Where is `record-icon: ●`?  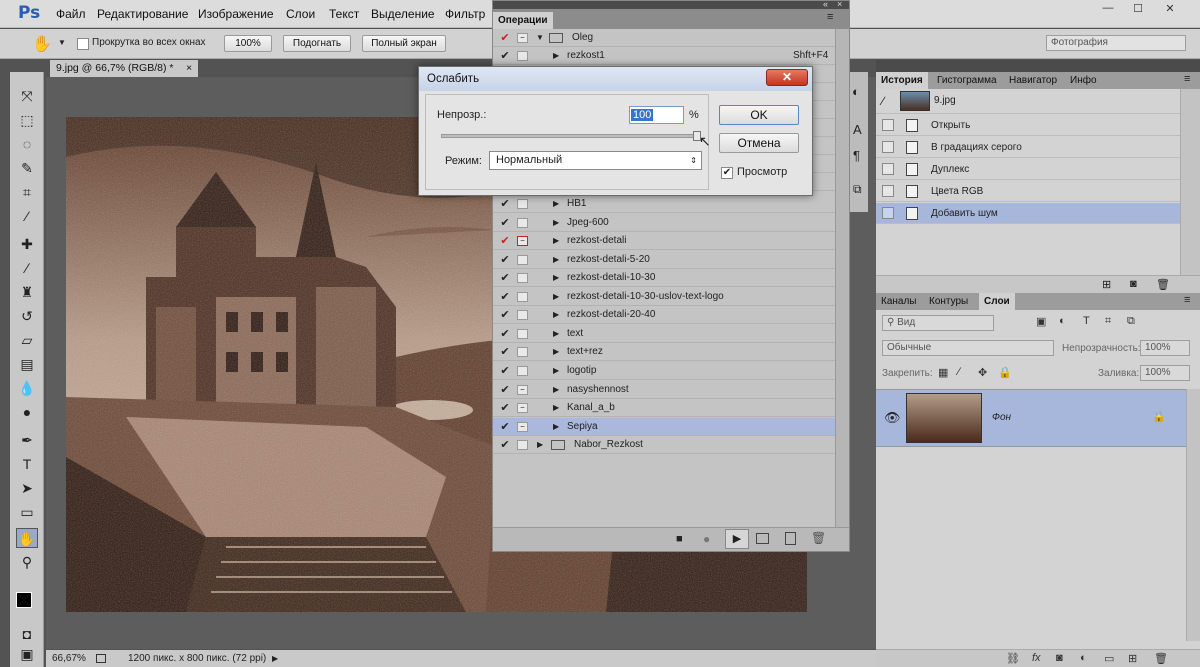 record-icon: ● is located at coordinates (706, 539).